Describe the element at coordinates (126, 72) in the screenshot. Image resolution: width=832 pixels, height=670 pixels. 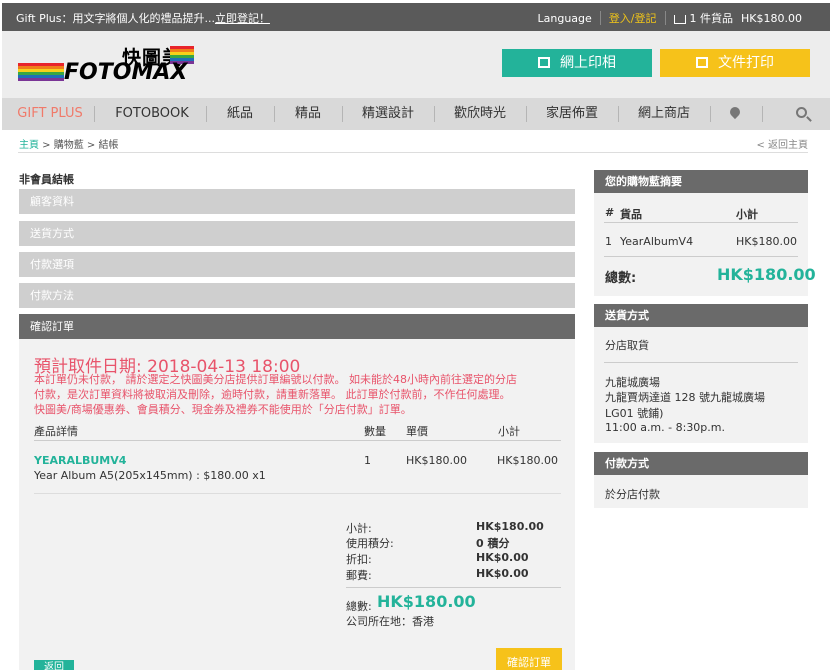
I see `logo-english-text: FOTOMAX` at that location.